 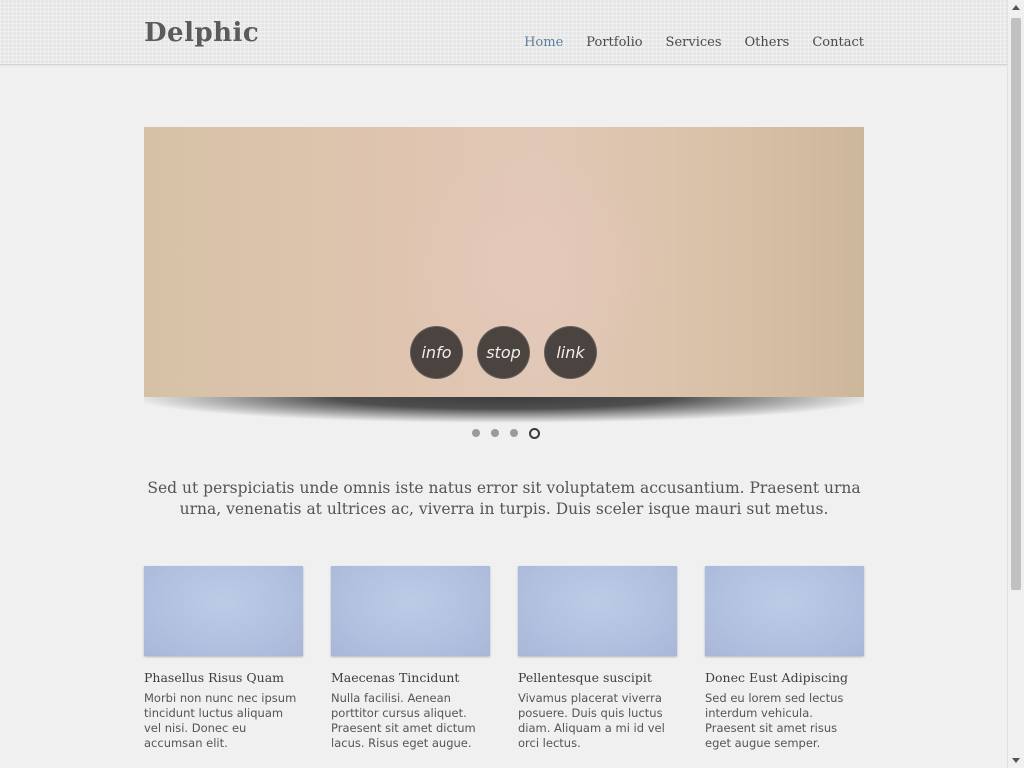 What do you see at coordinates (223, 677) in the screenshot?
I see `feature-title: Phasellus Risus Quam` at bounding box center [223, 677].